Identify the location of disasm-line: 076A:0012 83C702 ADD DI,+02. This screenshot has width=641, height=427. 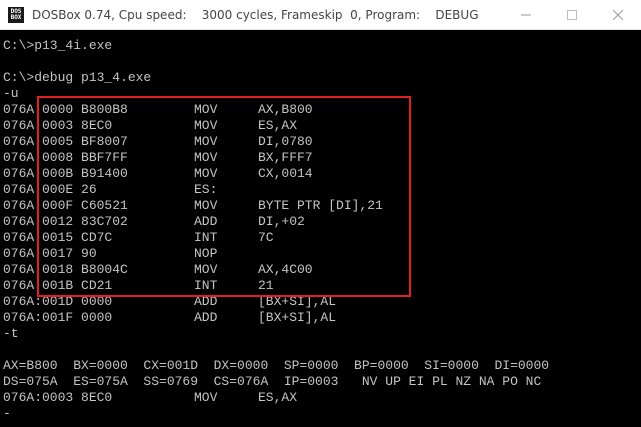
(321, 222).